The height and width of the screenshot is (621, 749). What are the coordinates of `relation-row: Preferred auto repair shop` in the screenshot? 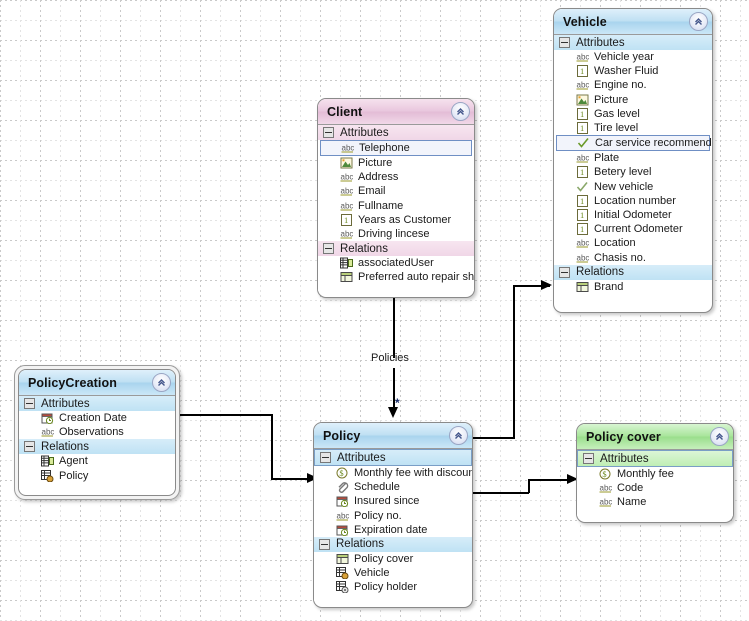 It's located at (396, 277).